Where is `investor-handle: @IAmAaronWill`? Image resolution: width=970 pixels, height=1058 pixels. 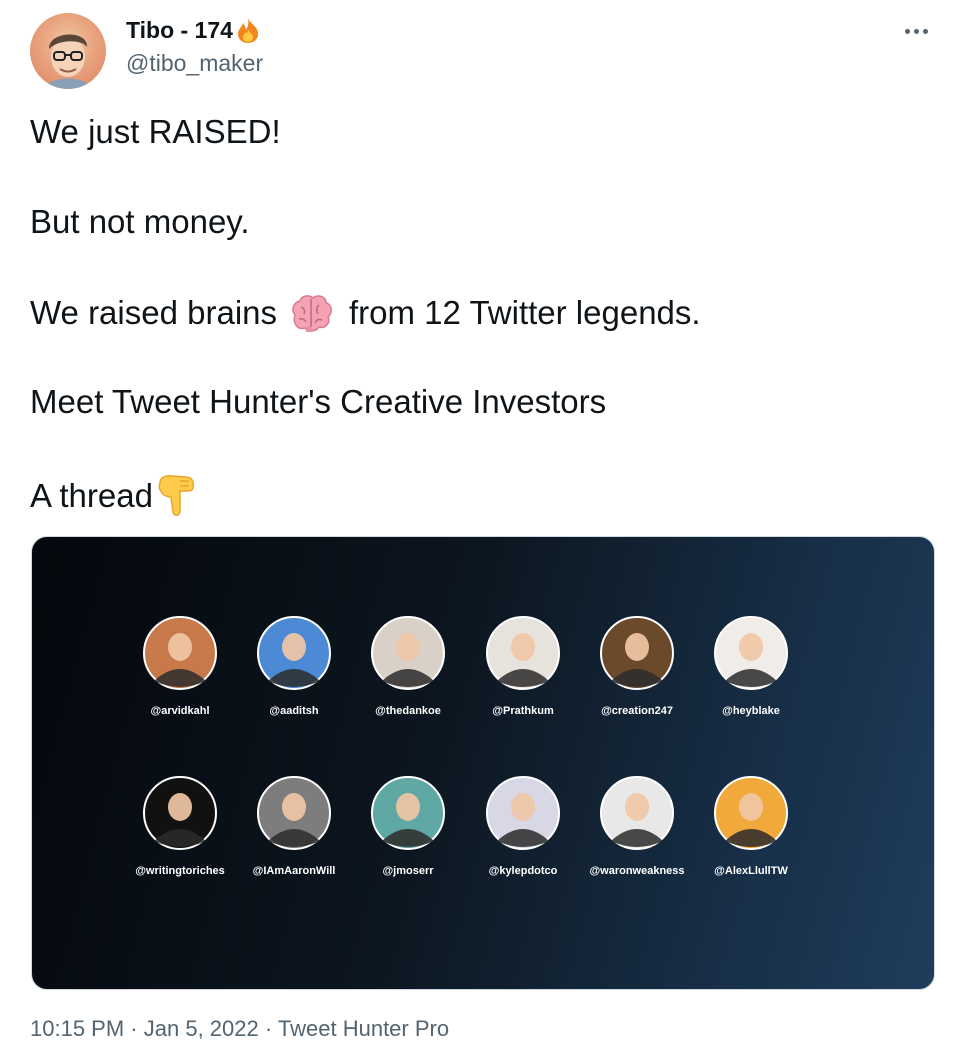 investor-handle: @IAmAaronWill is located at coordinates (294, 871).